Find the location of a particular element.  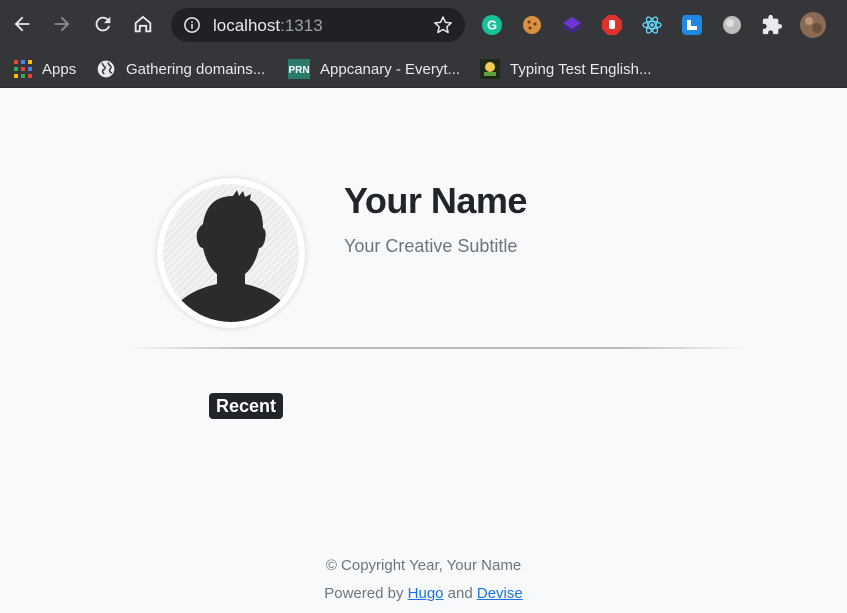

arrow-left-icon is located at coordinates (22, 24).